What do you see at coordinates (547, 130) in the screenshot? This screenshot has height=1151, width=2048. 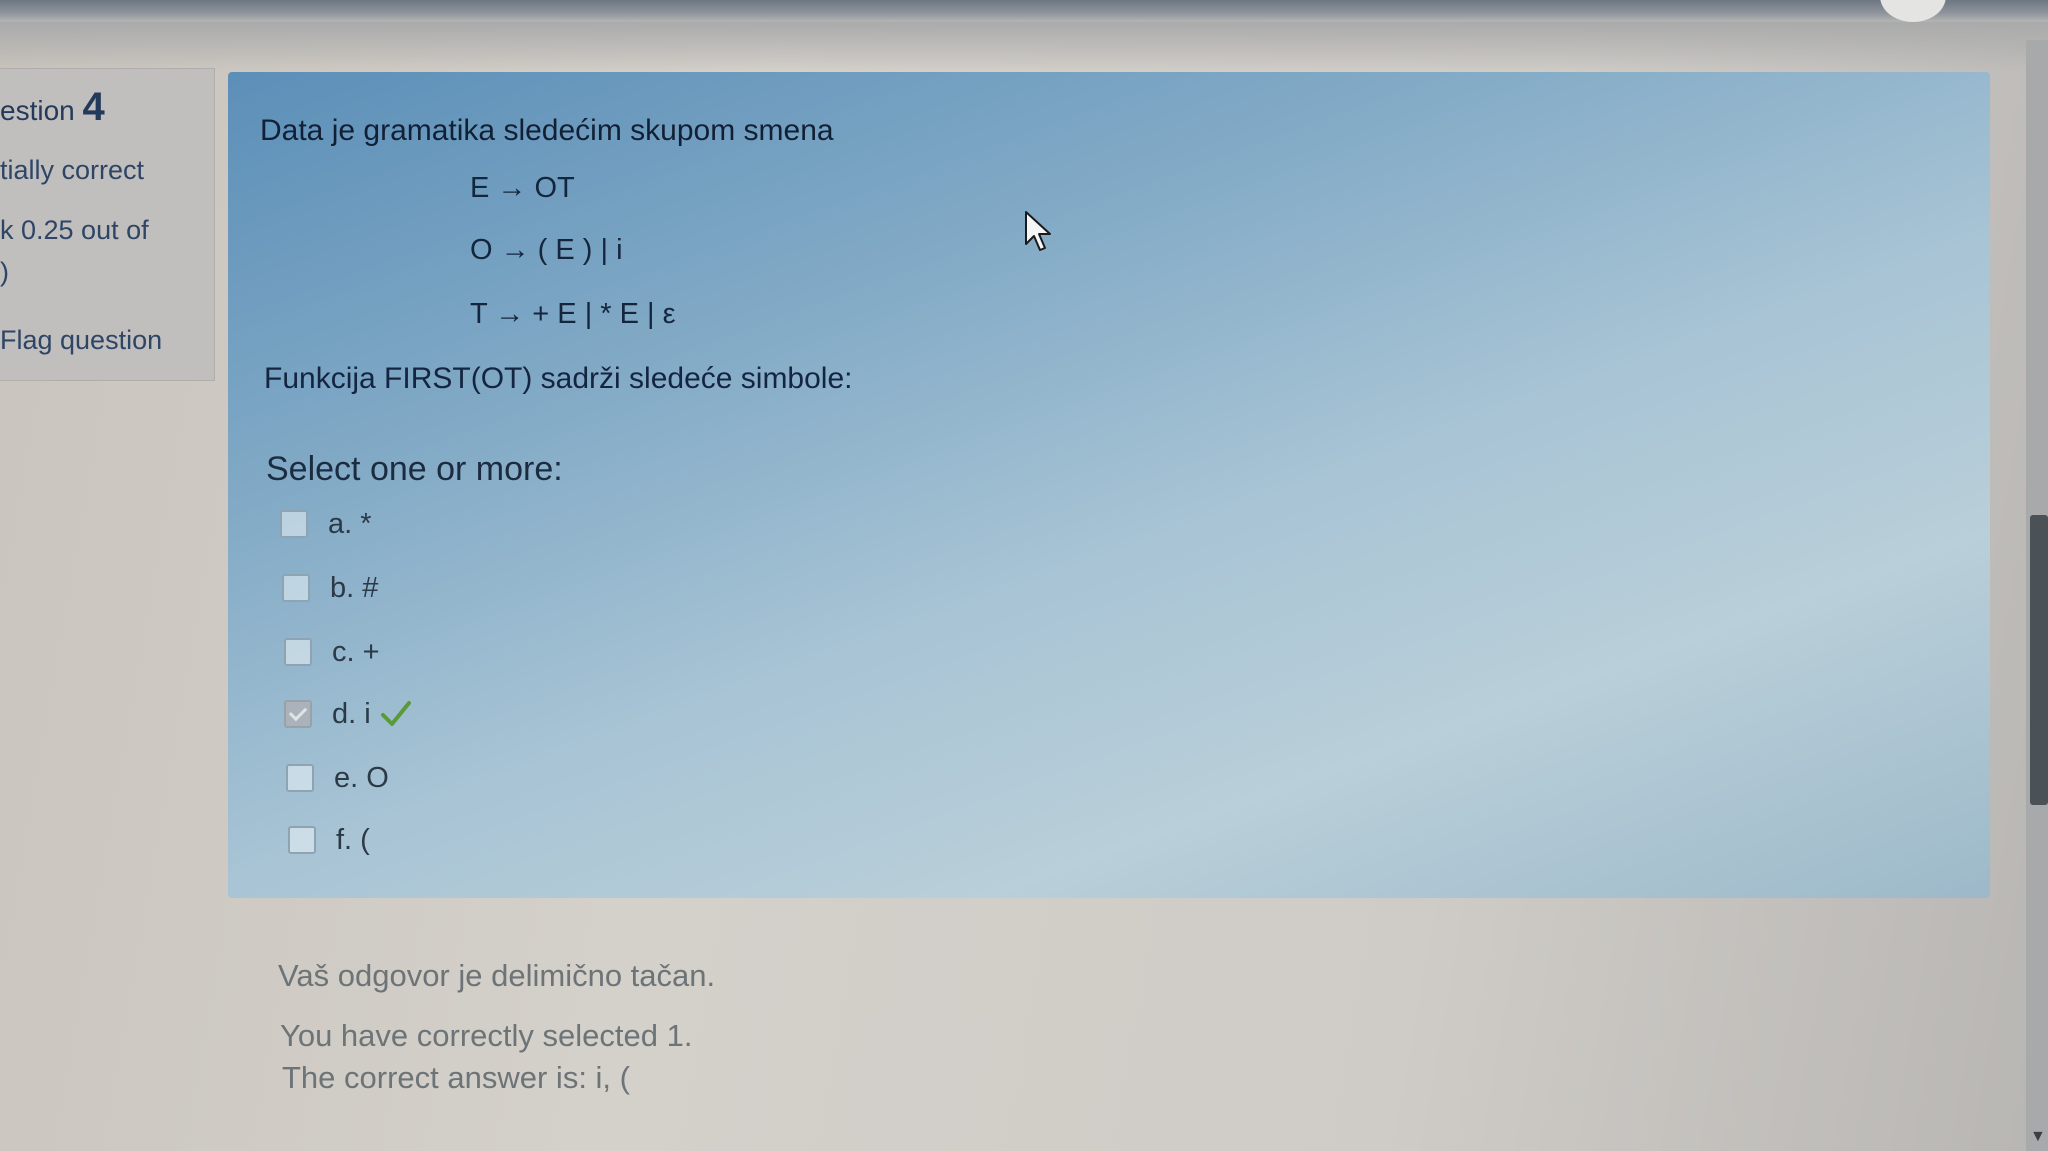 I see `question-intro: Data je gramatika sledećim skupom smena` at bounding box center [547, 130].